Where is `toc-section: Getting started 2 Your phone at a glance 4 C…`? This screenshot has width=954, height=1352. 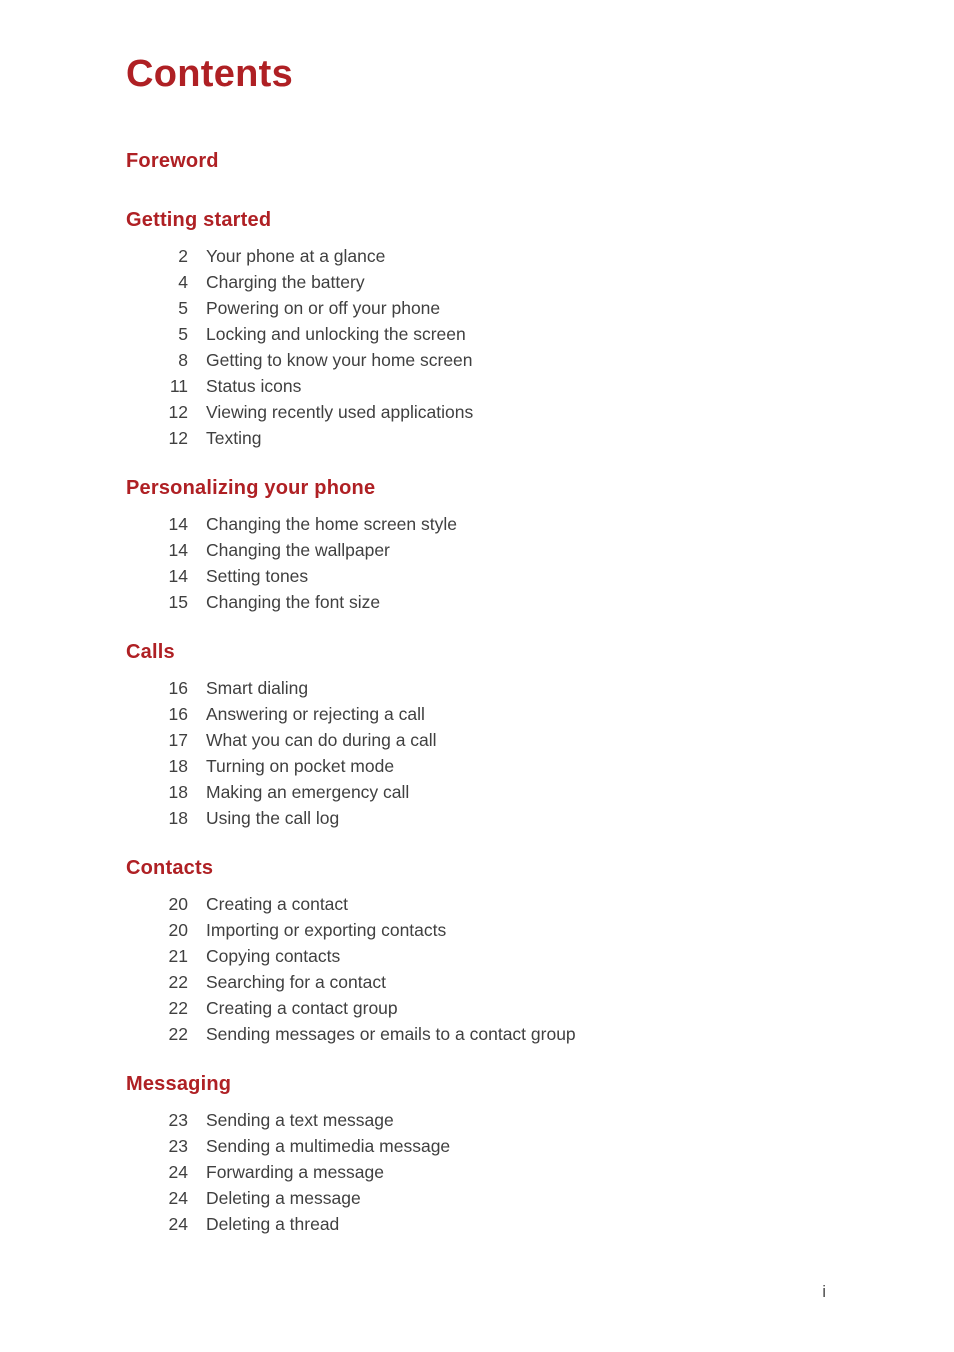
toc-section: Getting started 2 Your phone at a glance 4 C… is located at coordinates (476, 341).